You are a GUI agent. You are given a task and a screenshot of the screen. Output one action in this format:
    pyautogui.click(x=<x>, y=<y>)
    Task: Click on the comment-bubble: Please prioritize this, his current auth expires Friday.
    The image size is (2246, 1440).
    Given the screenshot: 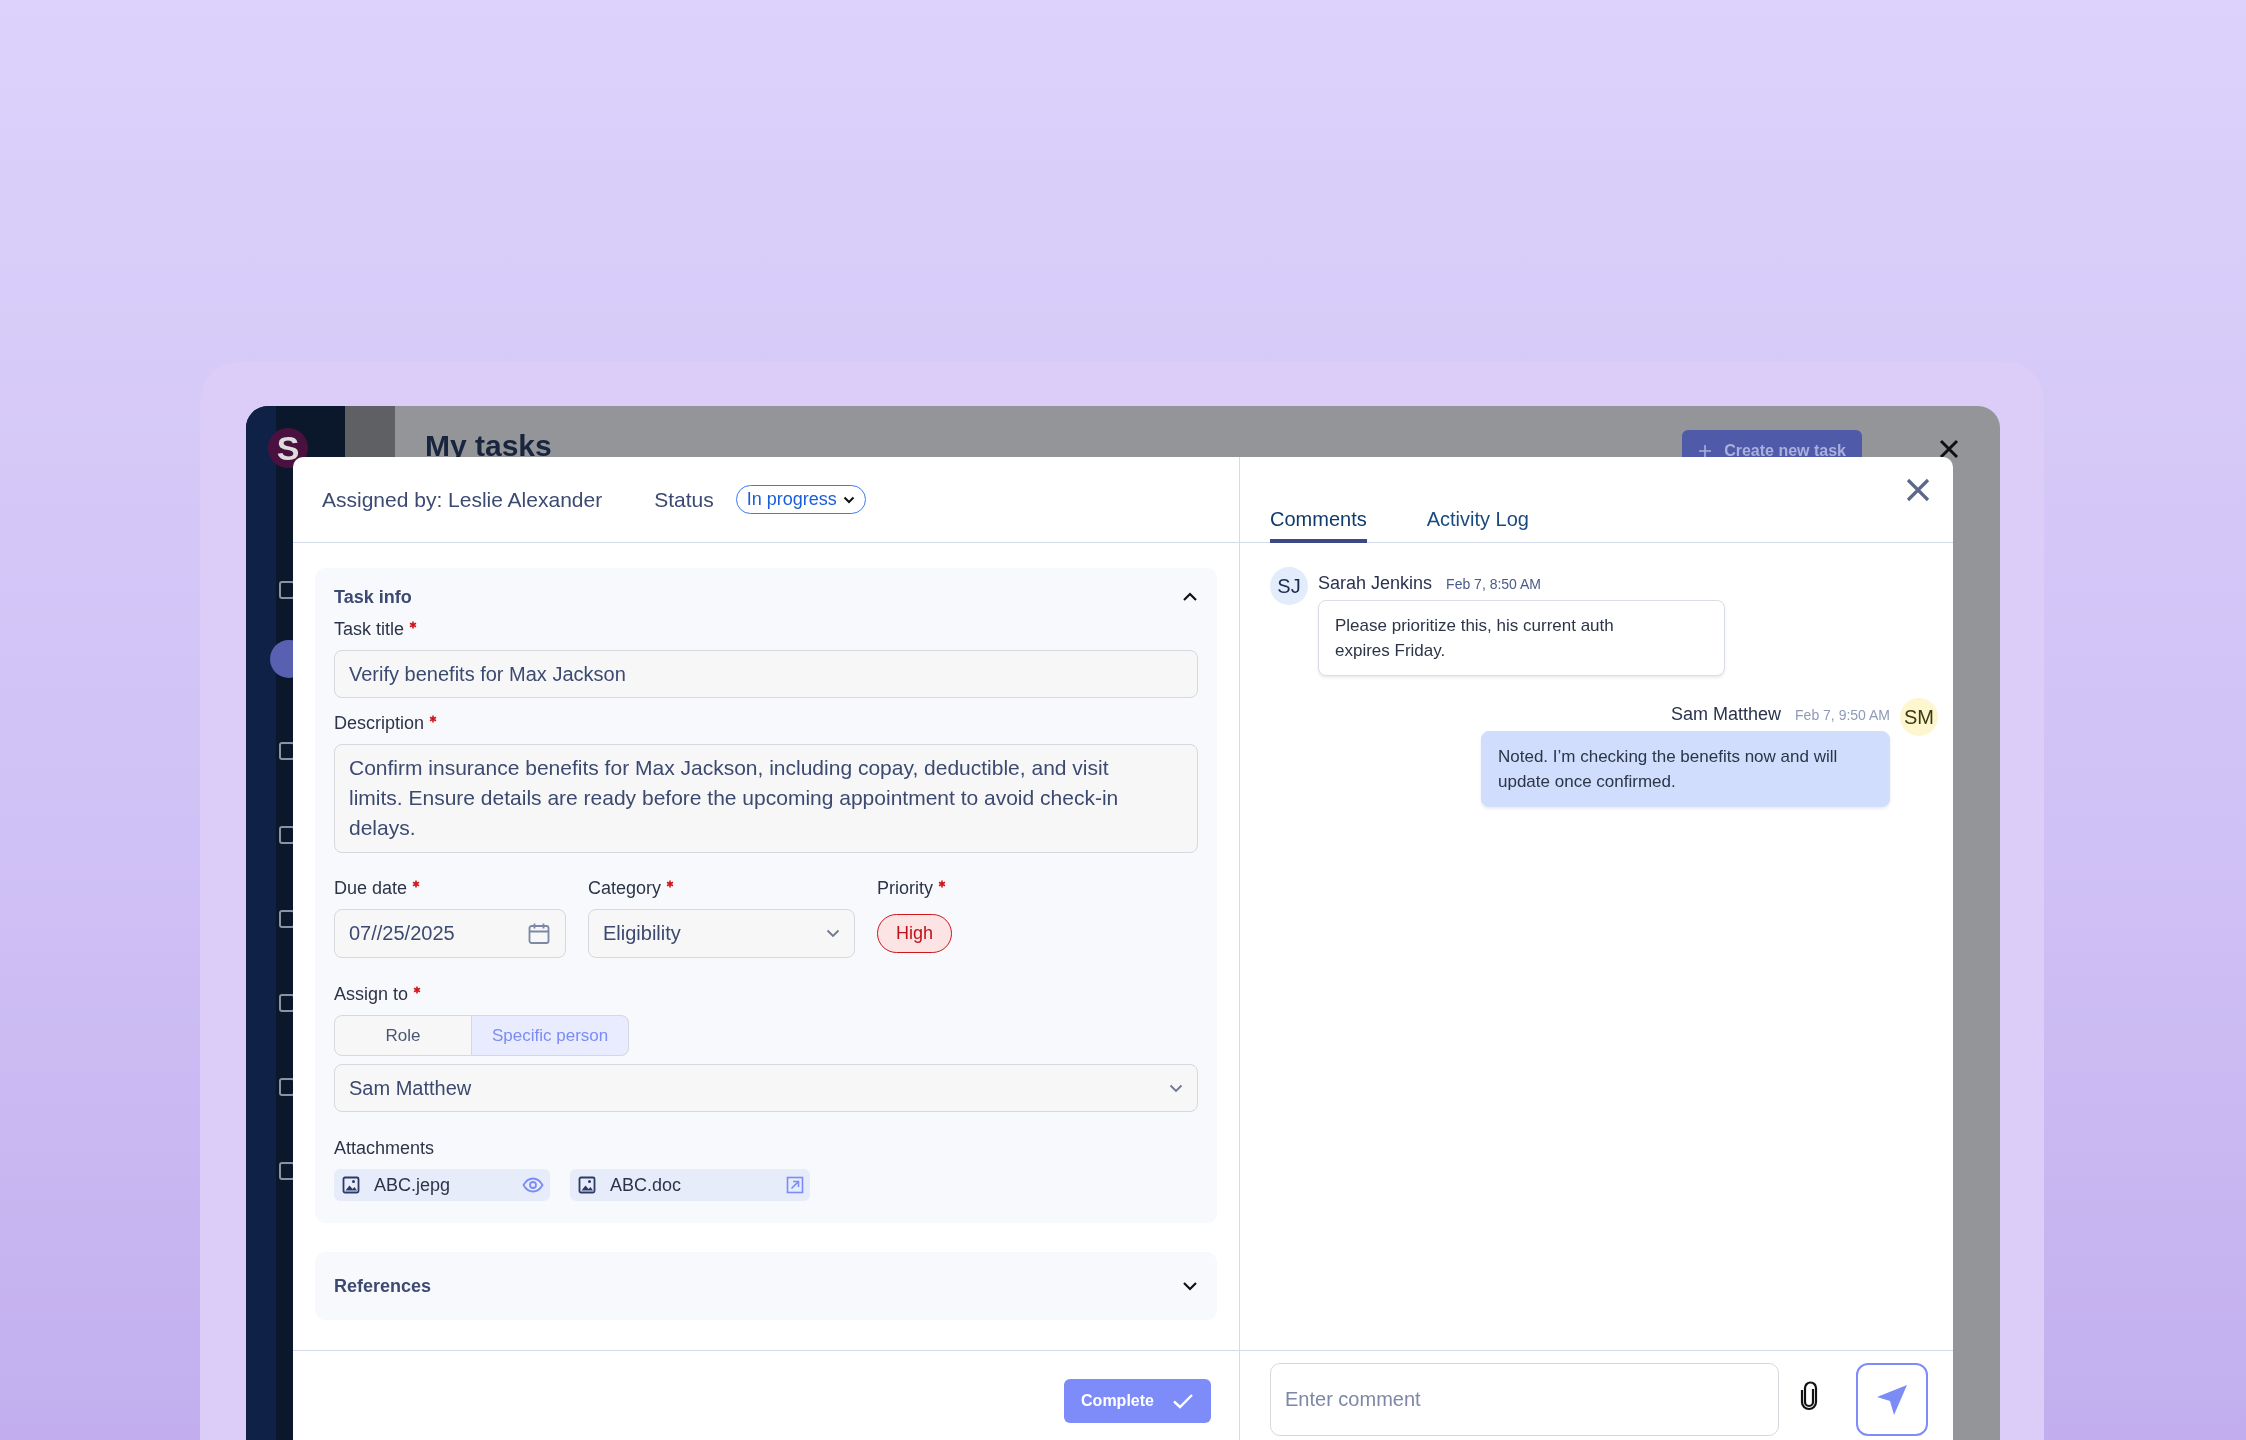 What is the action you would take?
    pyautogui.click(x=1521, y=638)
    